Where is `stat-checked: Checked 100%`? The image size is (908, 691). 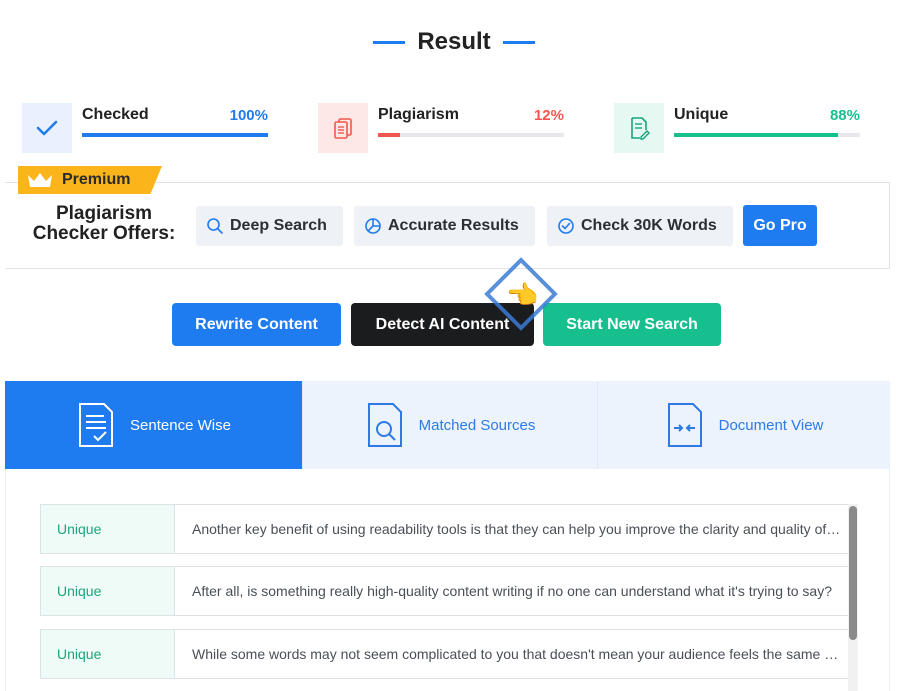
stat-checked: Checked 100% is located at coordinates (145, 129).